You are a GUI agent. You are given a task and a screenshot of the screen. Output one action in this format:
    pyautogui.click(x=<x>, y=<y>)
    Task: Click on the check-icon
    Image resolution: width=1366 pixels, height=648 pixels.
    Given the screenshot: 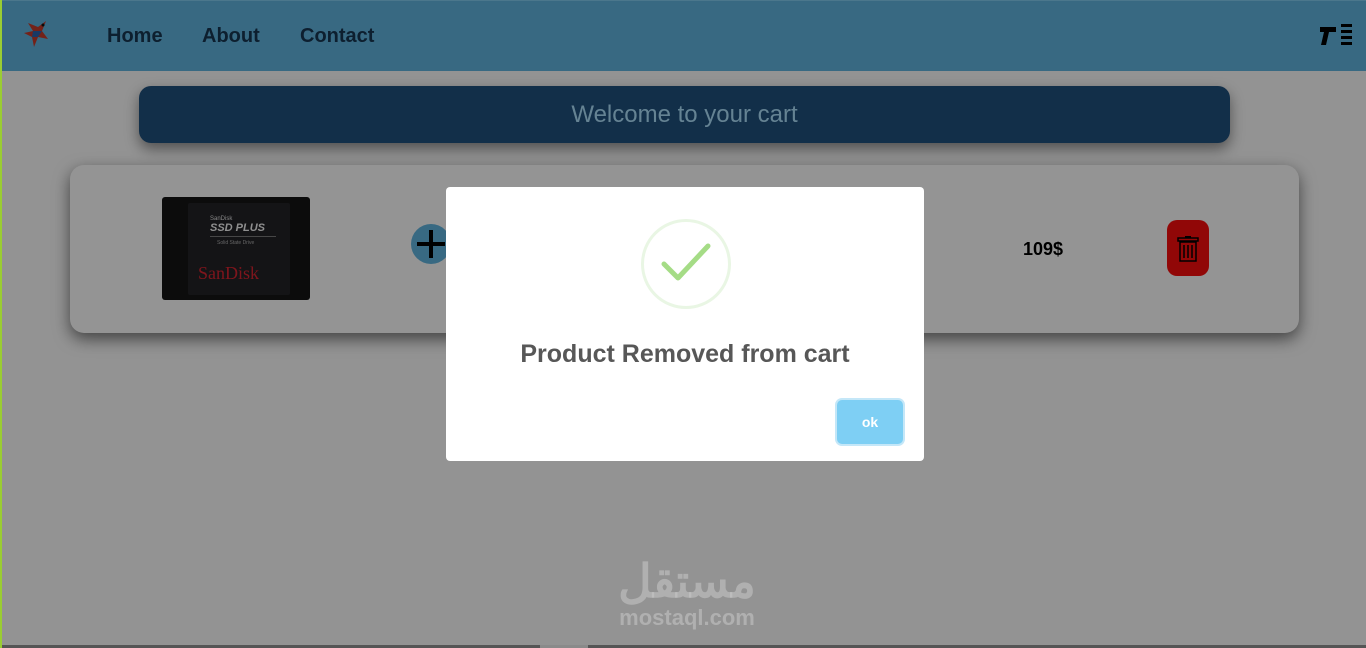 What is the action you would take?
    pyautogui.click(x=686, y=262)
    